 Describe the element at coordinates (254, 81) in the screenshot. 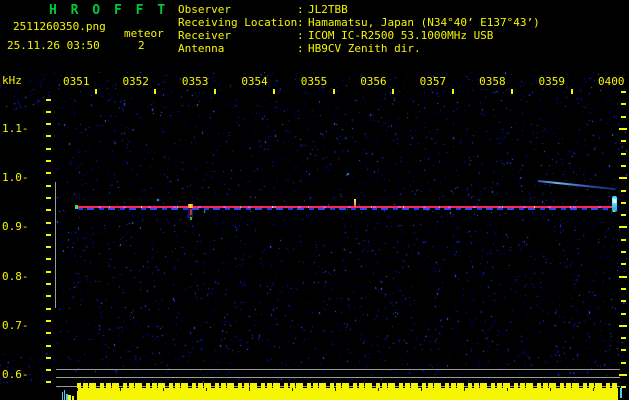

I see `time-tick-label: 0354` at that location.